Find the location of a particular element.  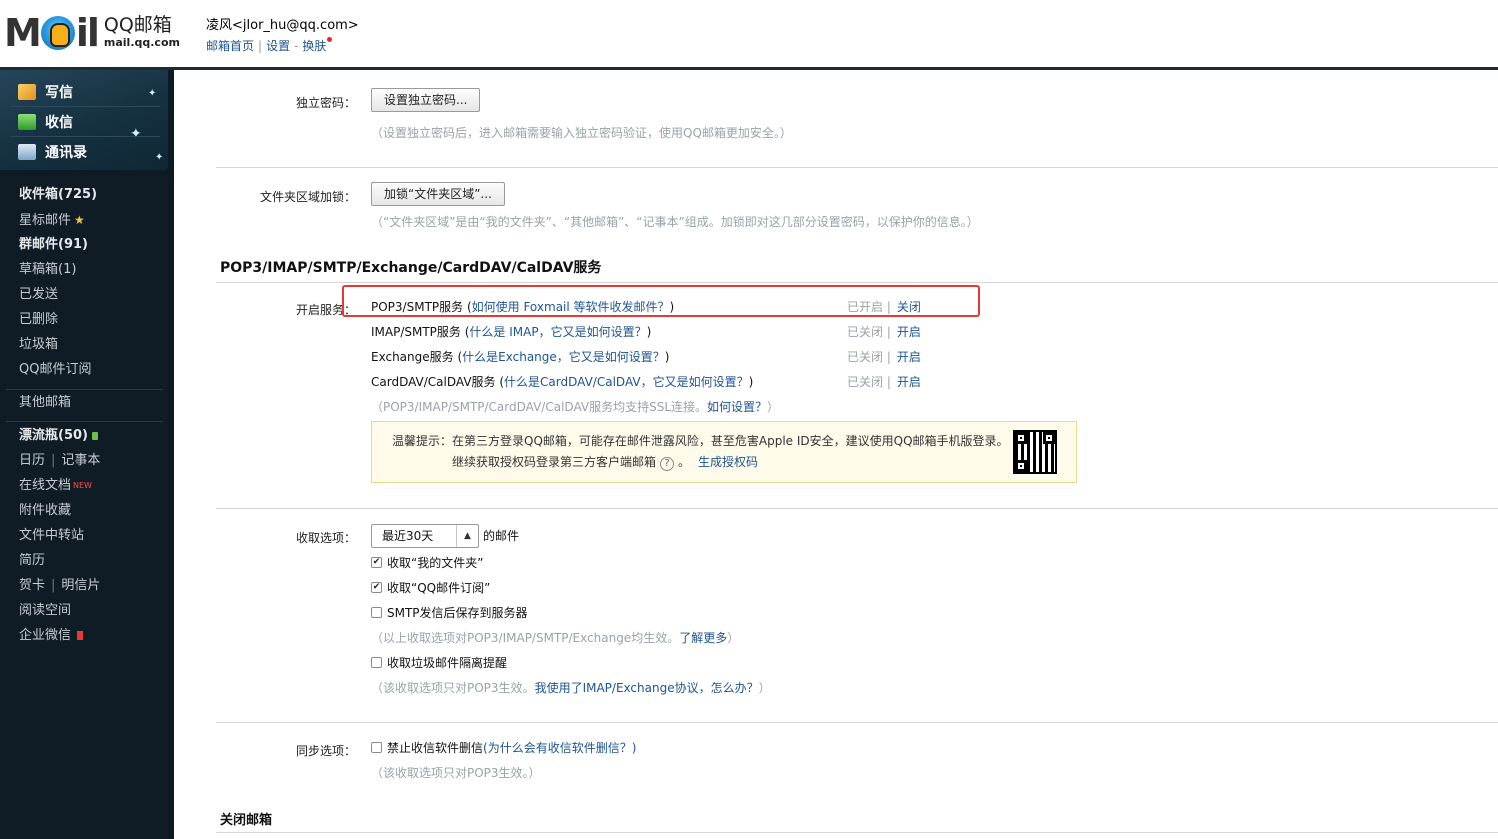

sidebar-item-greeting-cards: 贺卡 is located at coordinates (32, 585).